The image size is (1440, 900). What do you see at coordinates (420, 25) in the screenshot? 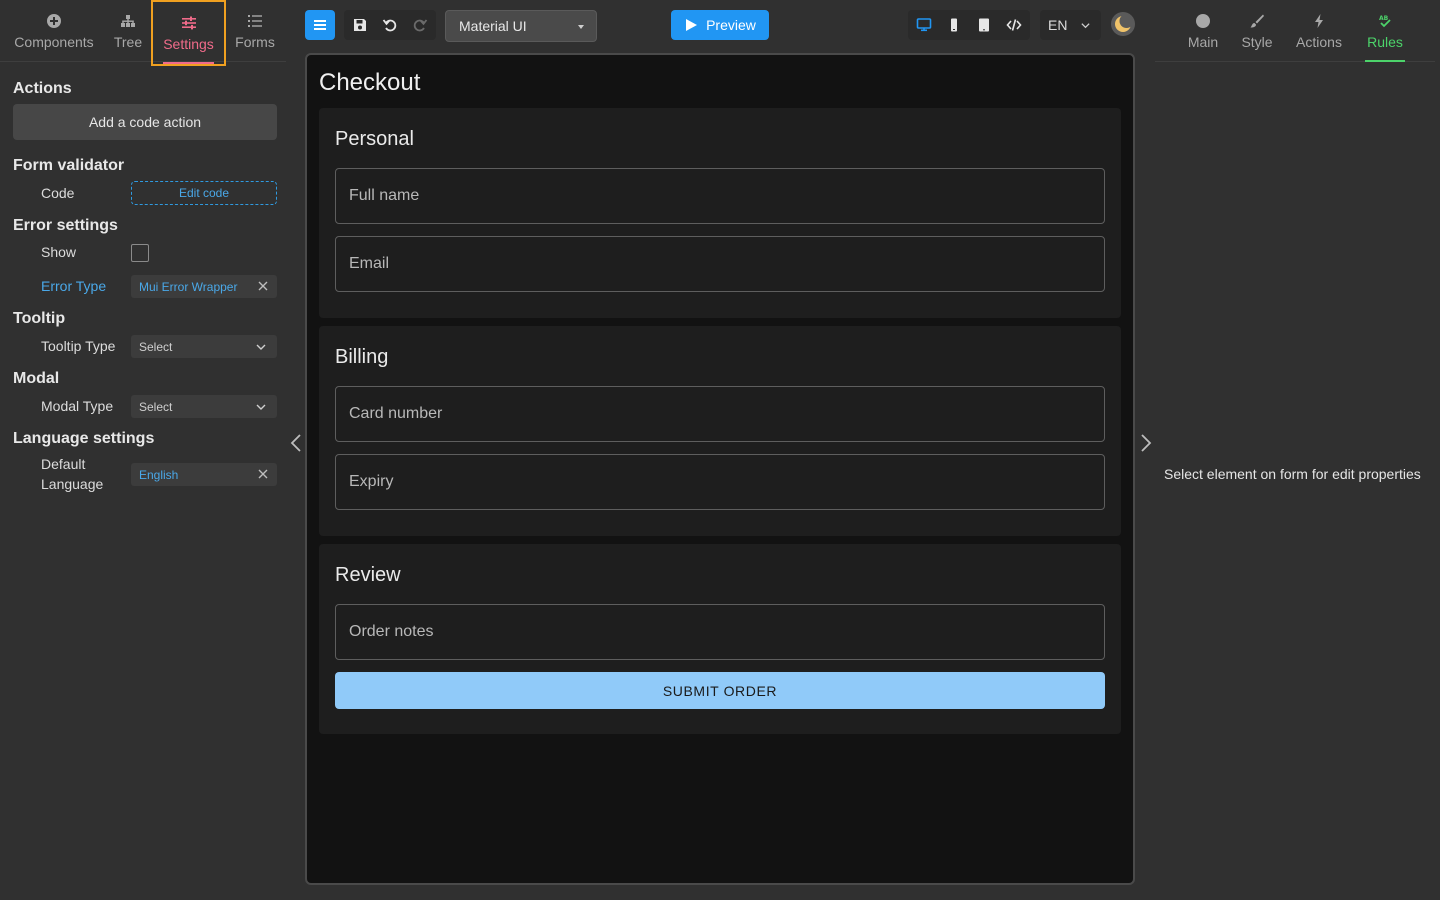
I see `redo-icon` at bounding box center [420, 25].